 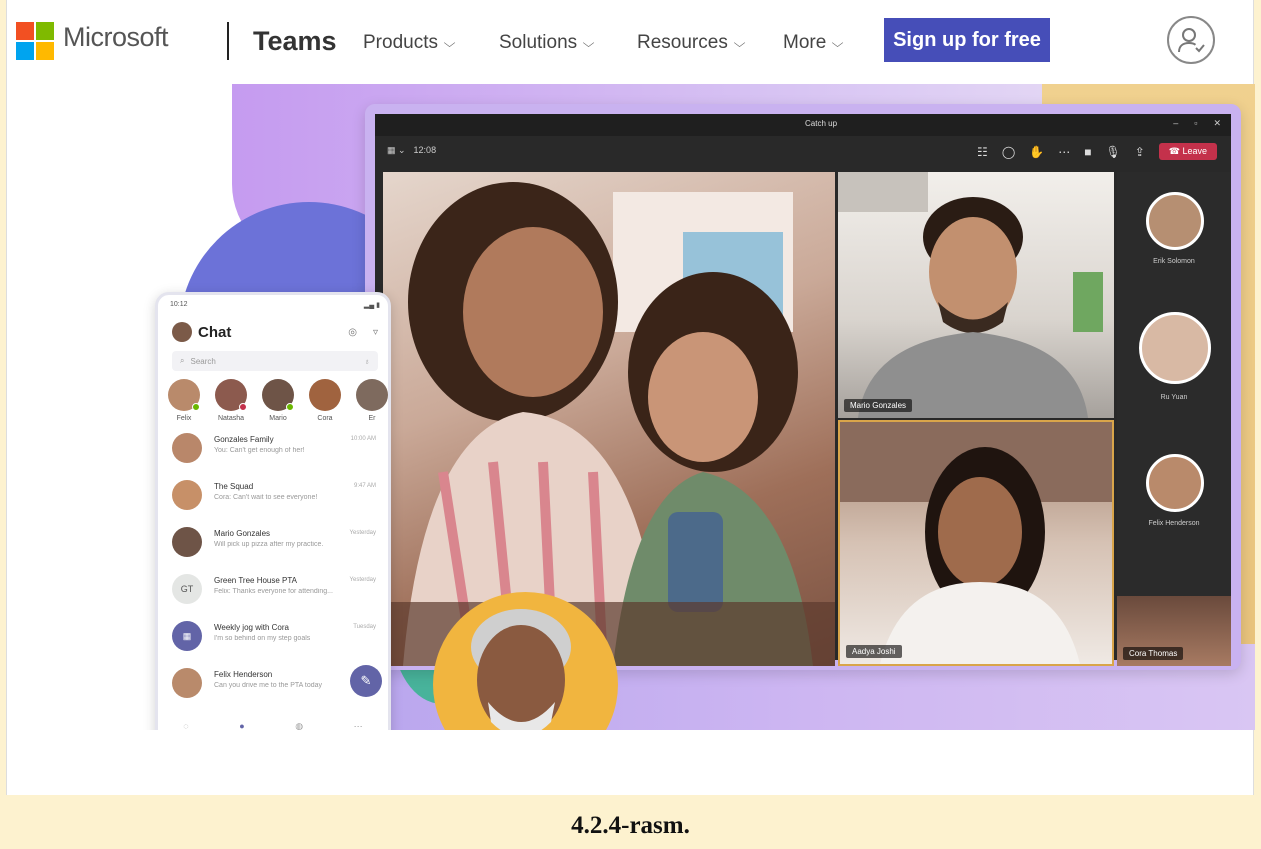 I want to click on recent-contacts: Felix Natasha Mario Cora Er, so click(x=278, y=400).